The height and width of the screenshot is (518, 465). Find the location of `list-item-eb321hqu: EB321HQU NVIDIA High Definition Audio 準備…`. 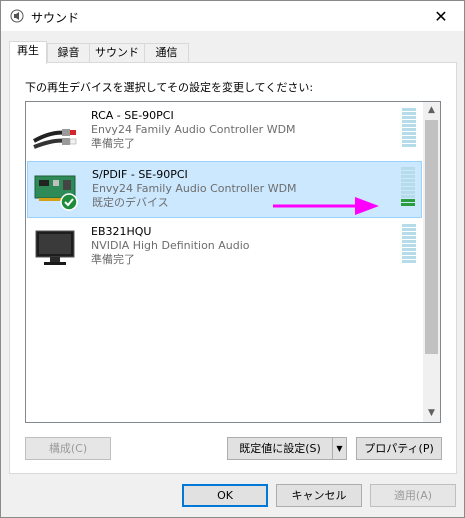

list-item-eb321hqu: EB321HQU NVIDIA High Definition Audio 準備… is located at coordinates (224, 247).